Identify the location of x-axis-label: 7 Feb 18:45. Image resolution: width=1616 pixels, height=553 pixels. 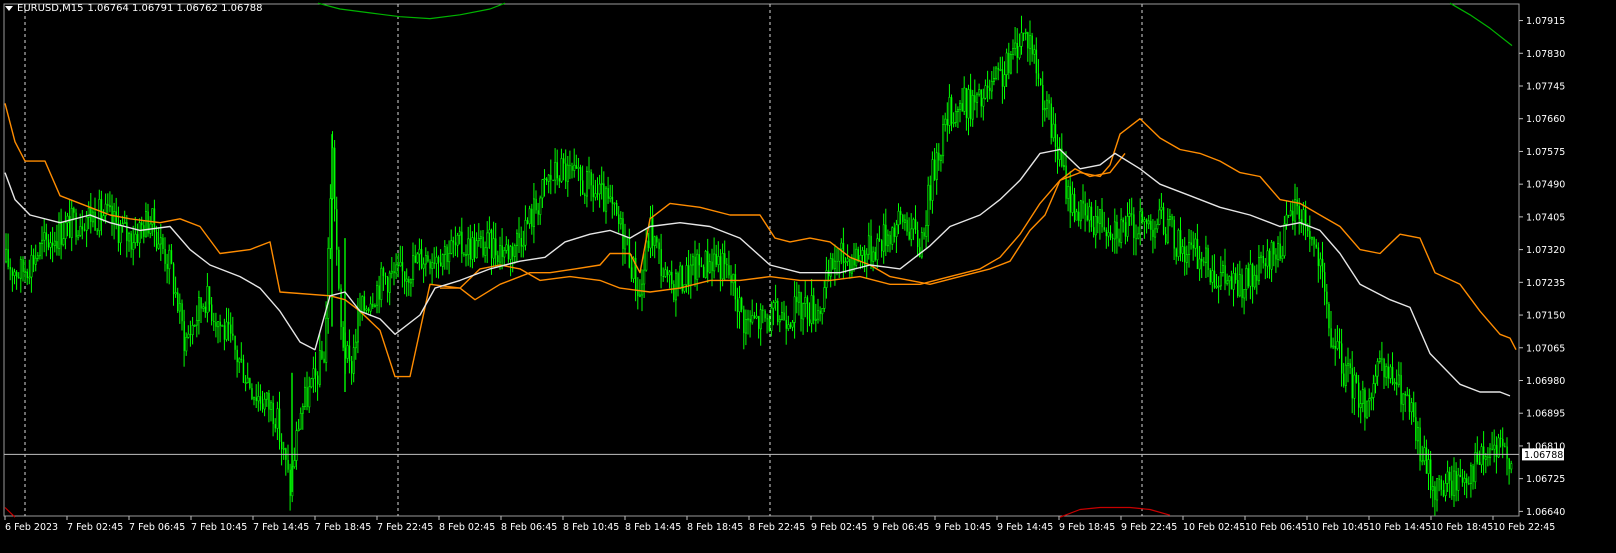
(343, 527).